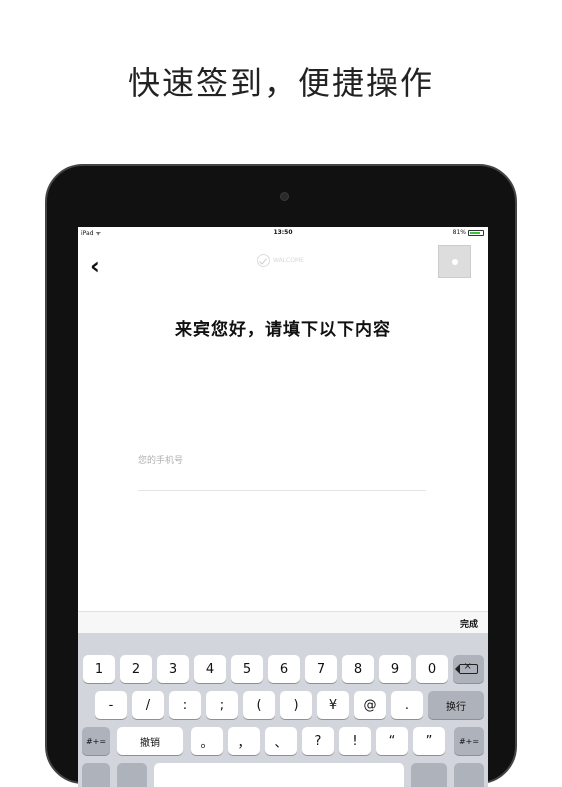  I want to click on key-comma: ，, so click(244, 741).